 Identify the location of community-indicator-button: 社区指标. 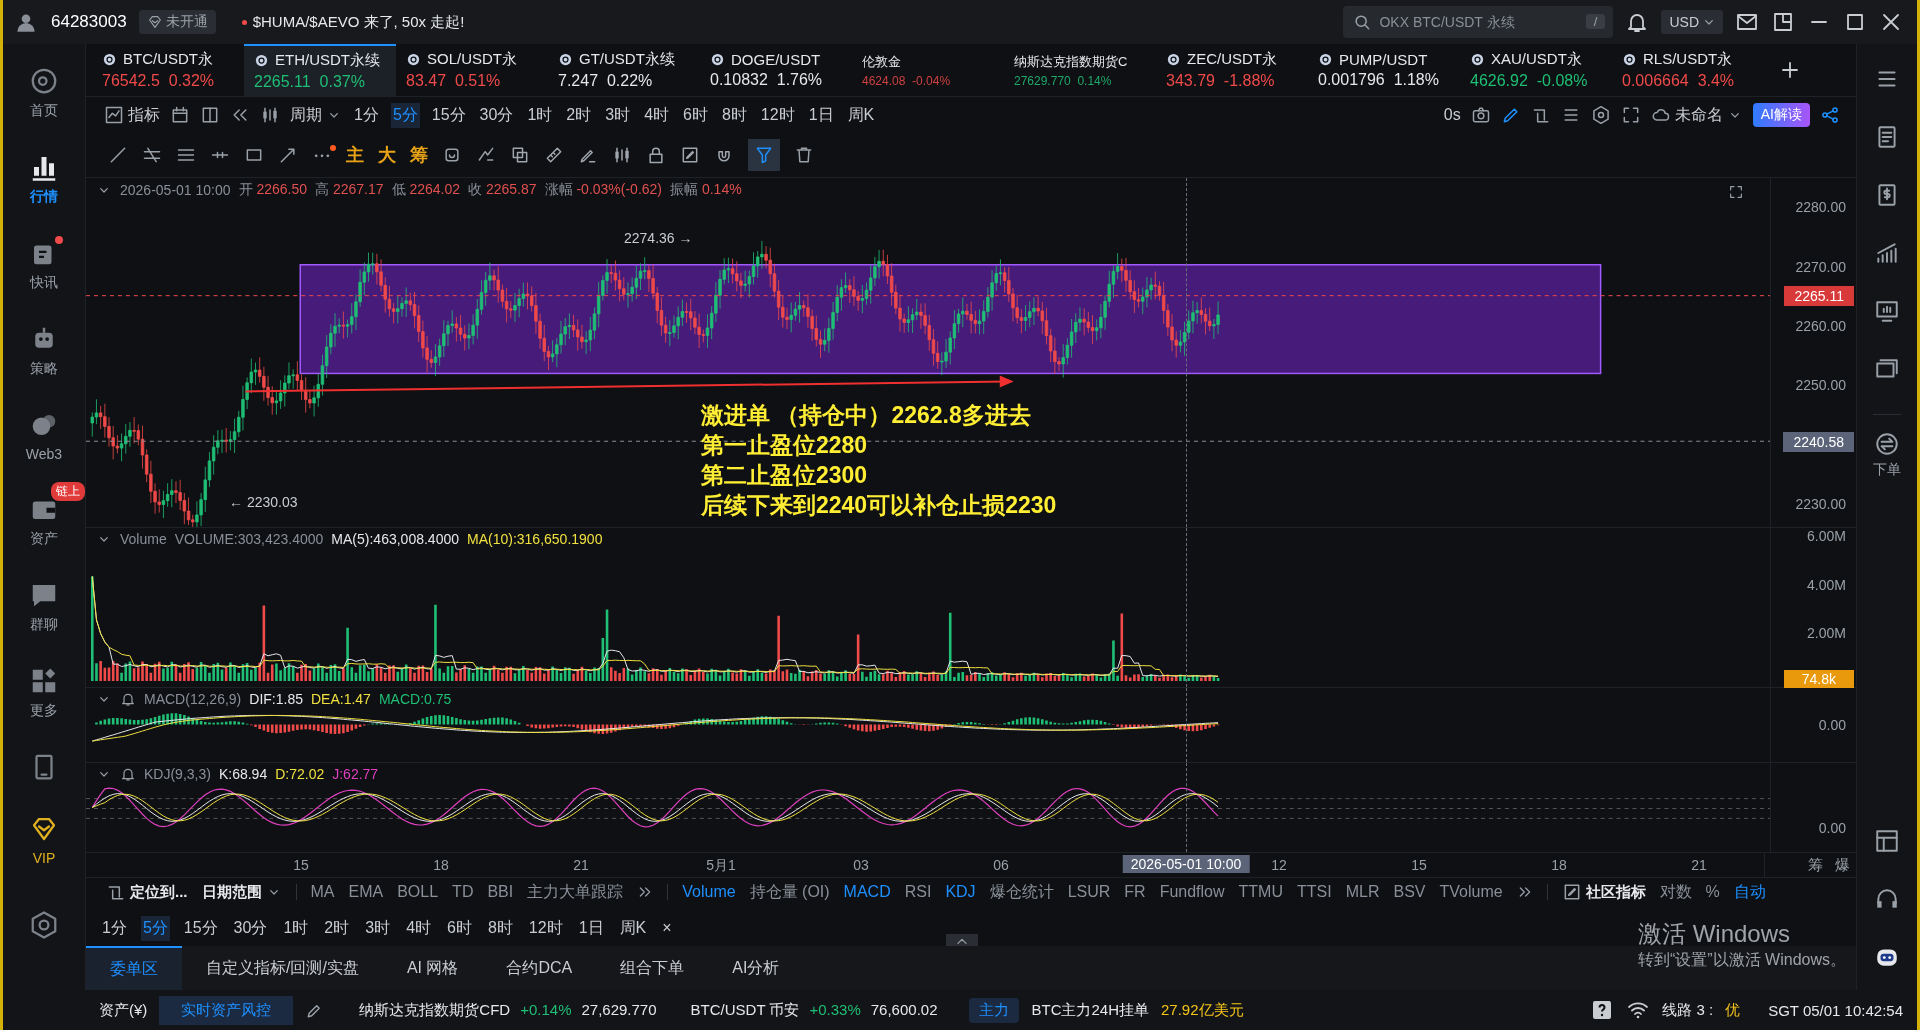
(1603, 892).